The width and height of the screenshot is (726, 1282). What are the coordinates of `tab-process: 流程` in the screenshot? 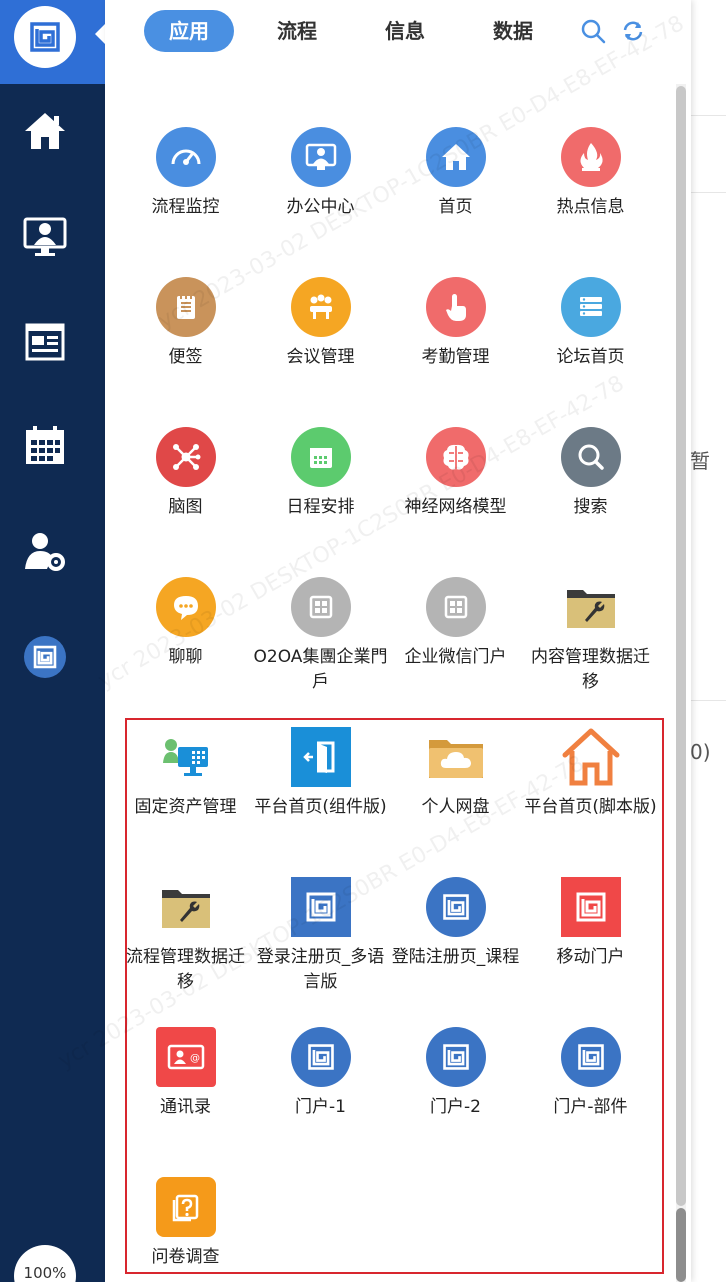 It's located at (297, 31).